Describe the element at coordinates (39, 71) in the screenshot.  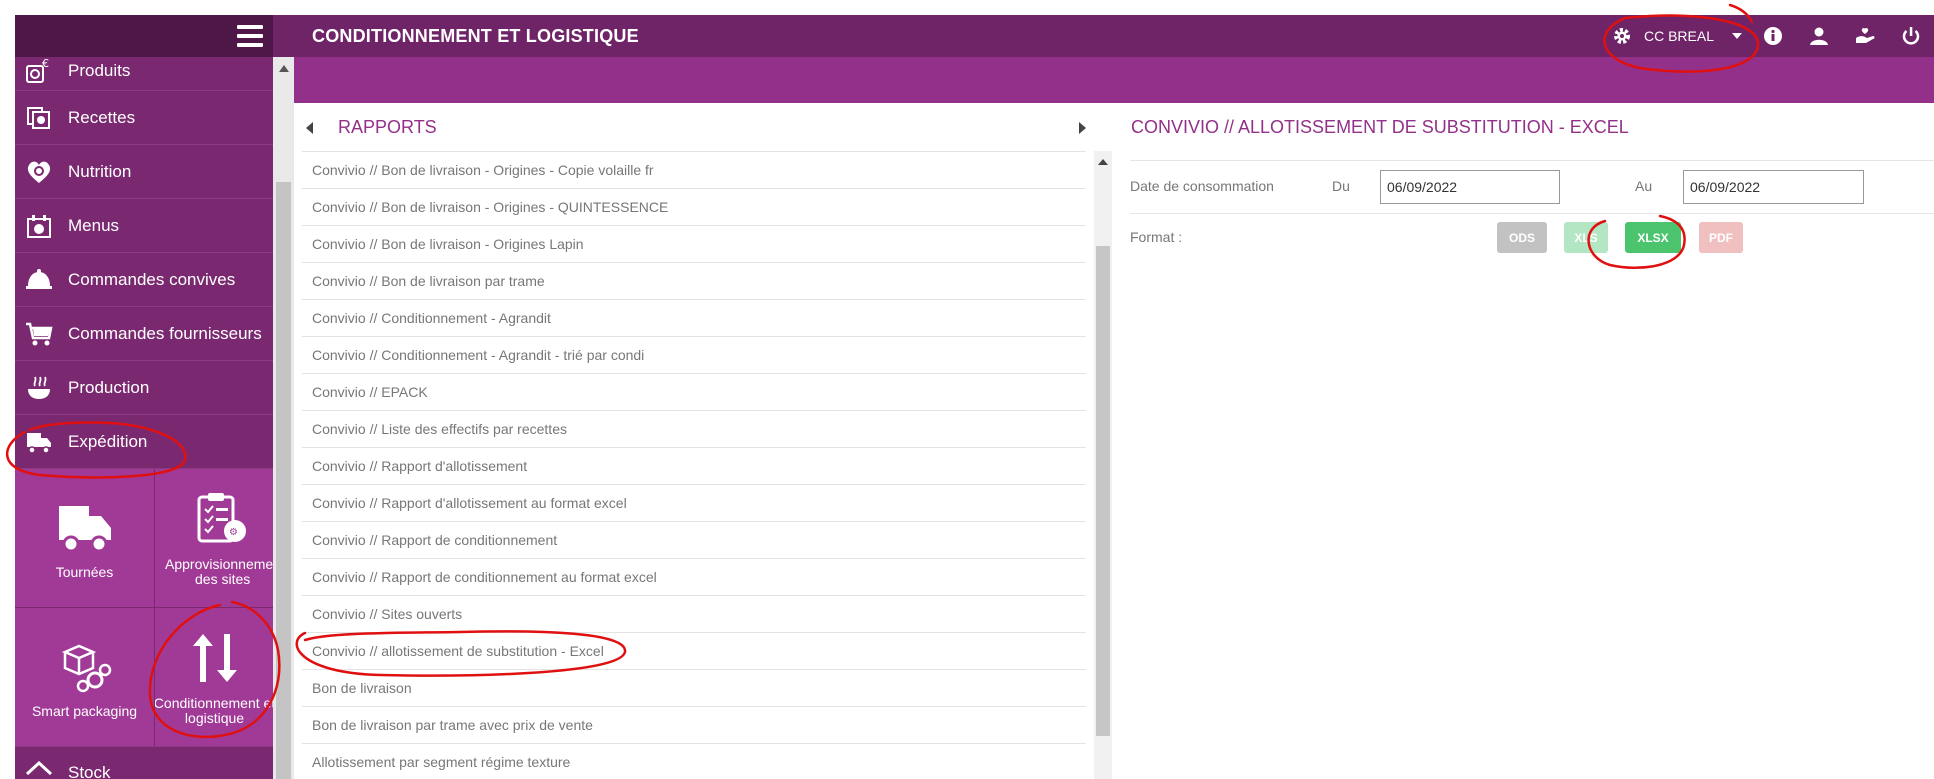
I see `products-icon: €` at that location.